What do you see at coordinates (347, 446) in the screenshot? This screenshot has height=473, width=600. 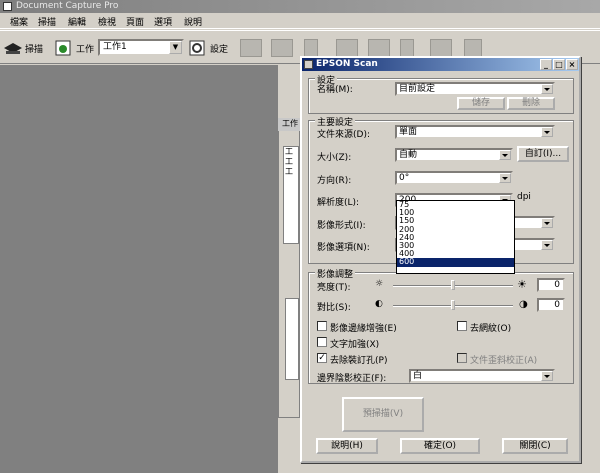 I see `help-button: 說明(H)` at bounding box center [347, 446].